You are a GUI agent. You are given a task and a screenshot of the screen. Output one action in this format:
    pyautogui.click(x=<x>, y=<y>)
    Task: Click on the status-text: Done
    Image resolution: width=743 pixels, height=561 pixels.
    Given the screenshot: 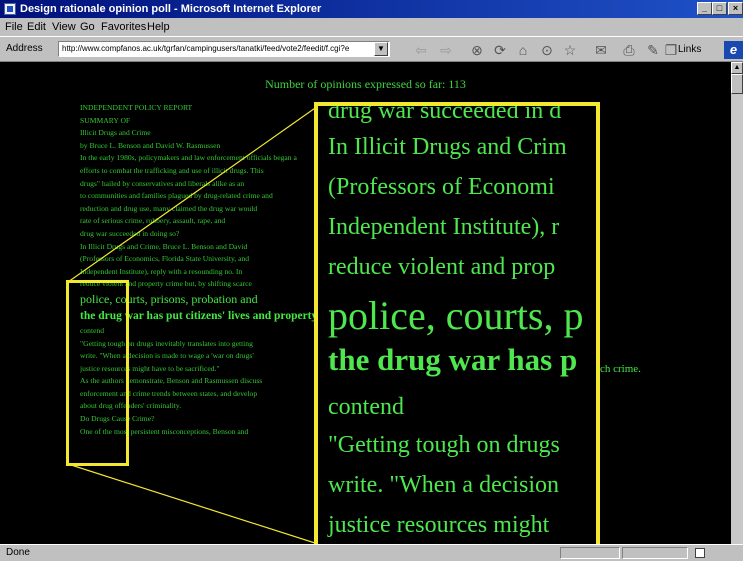 What is the action you would take?
    pyautogui.click(x=18, y=552)
    